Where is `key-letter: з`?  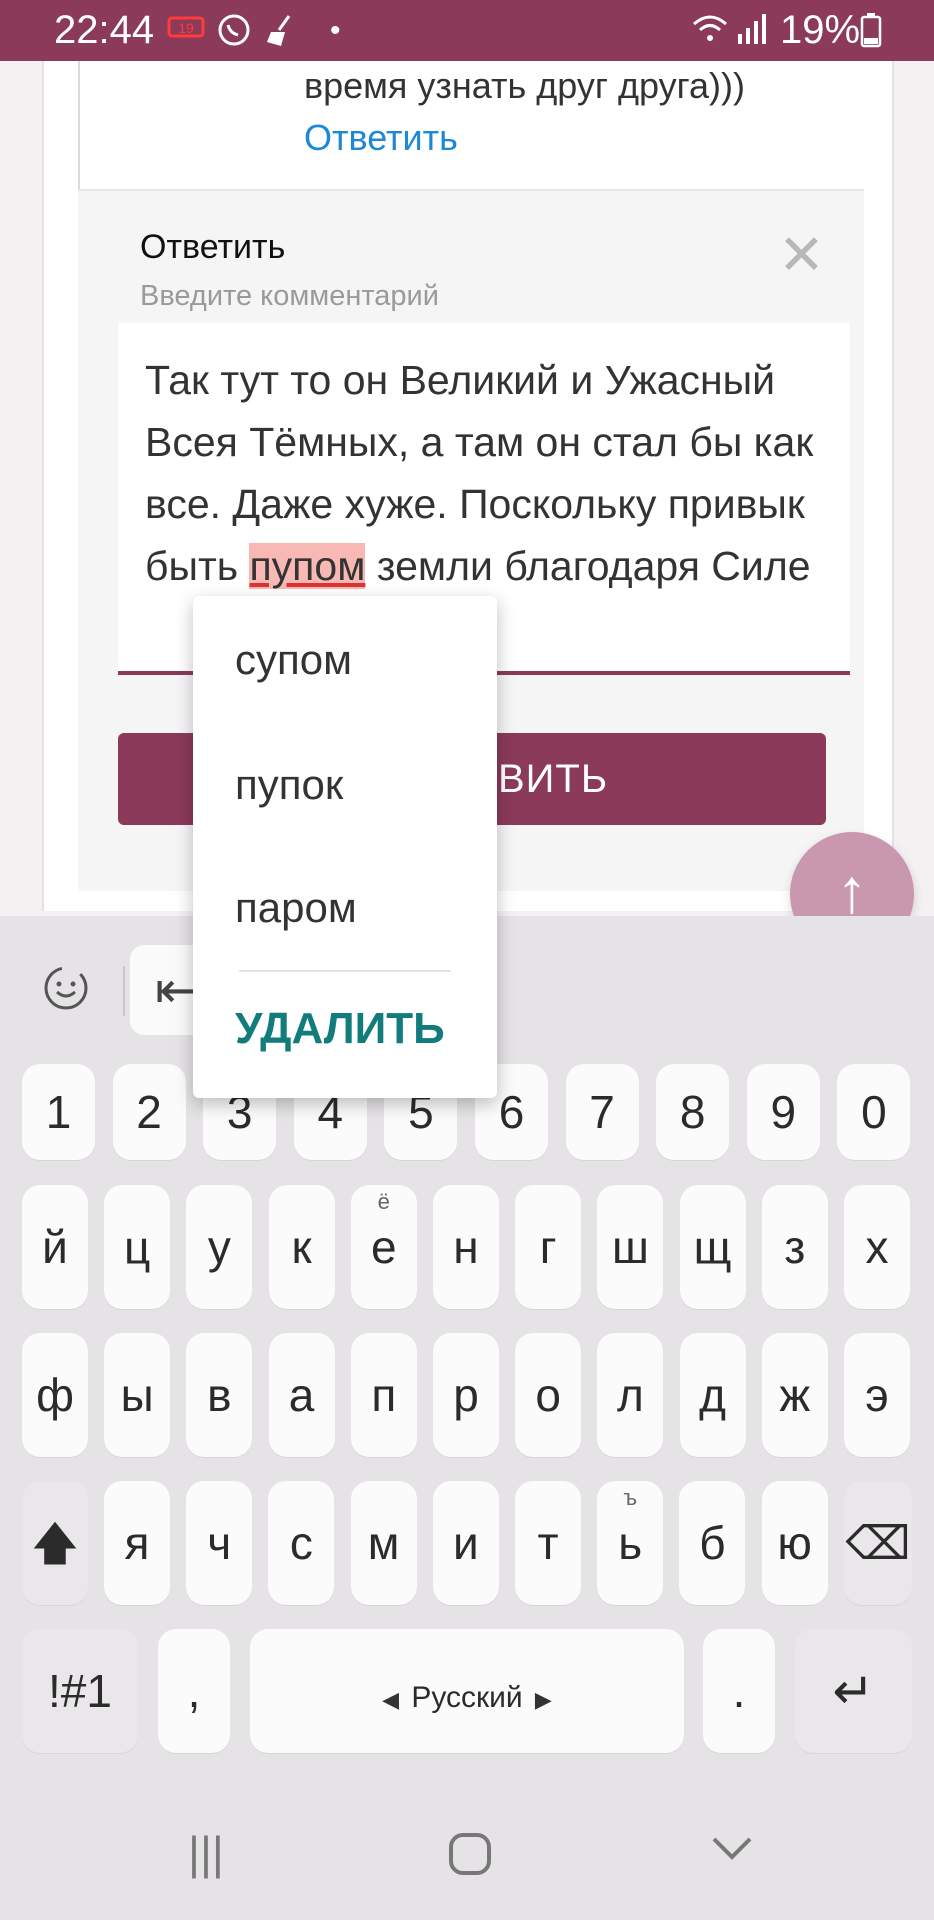
key-letter: з is located at coordinates (794, 1247).